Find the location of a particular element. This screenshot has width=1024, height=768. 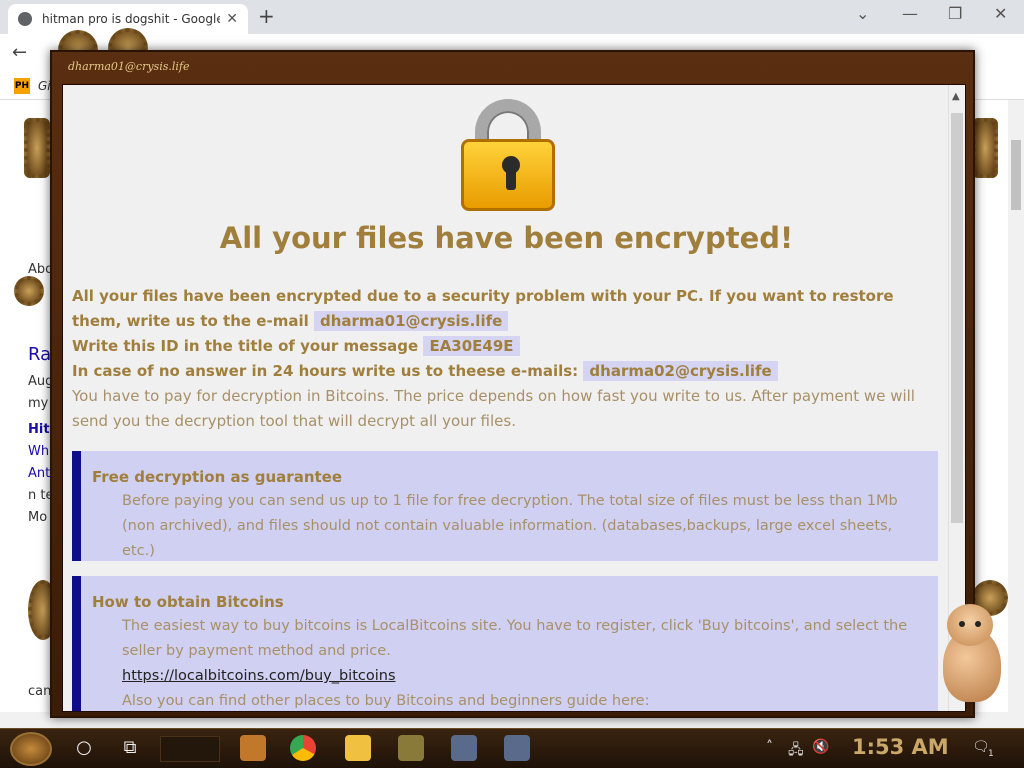

page-snippet: Ant is located at coordinates (39, 473).